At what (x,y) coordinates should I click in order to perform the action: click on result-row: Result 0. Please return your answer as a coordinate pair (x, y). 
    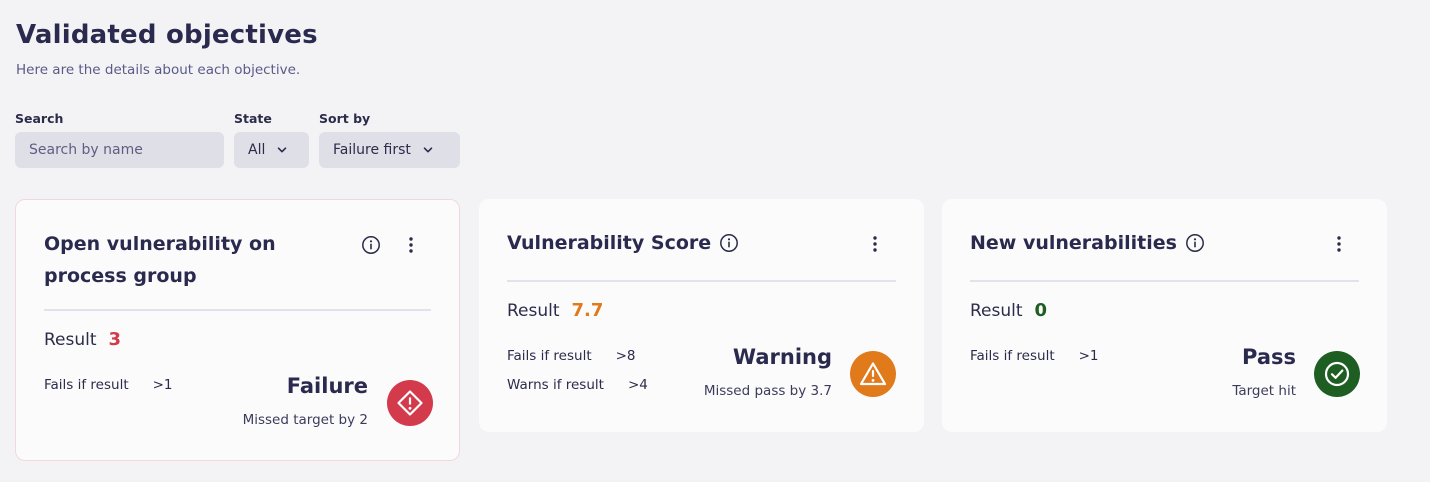
    Looking at the image, I should click on (1008, 310).